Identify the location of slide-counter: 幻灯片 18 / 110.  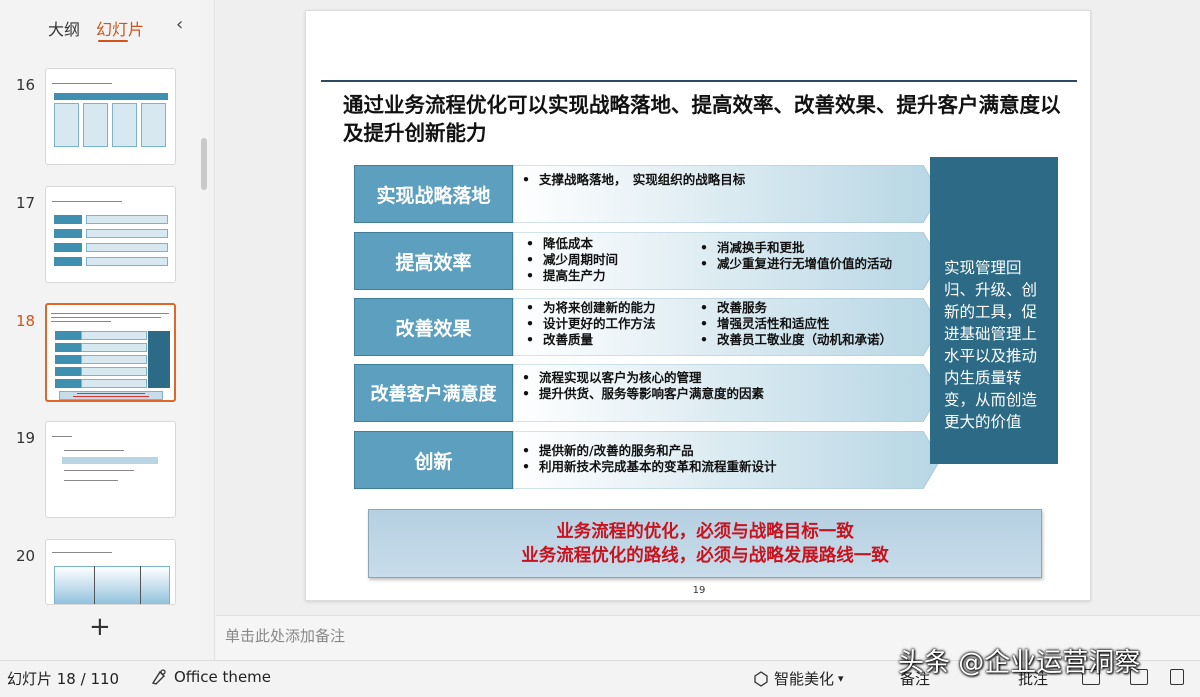
(63, 679).